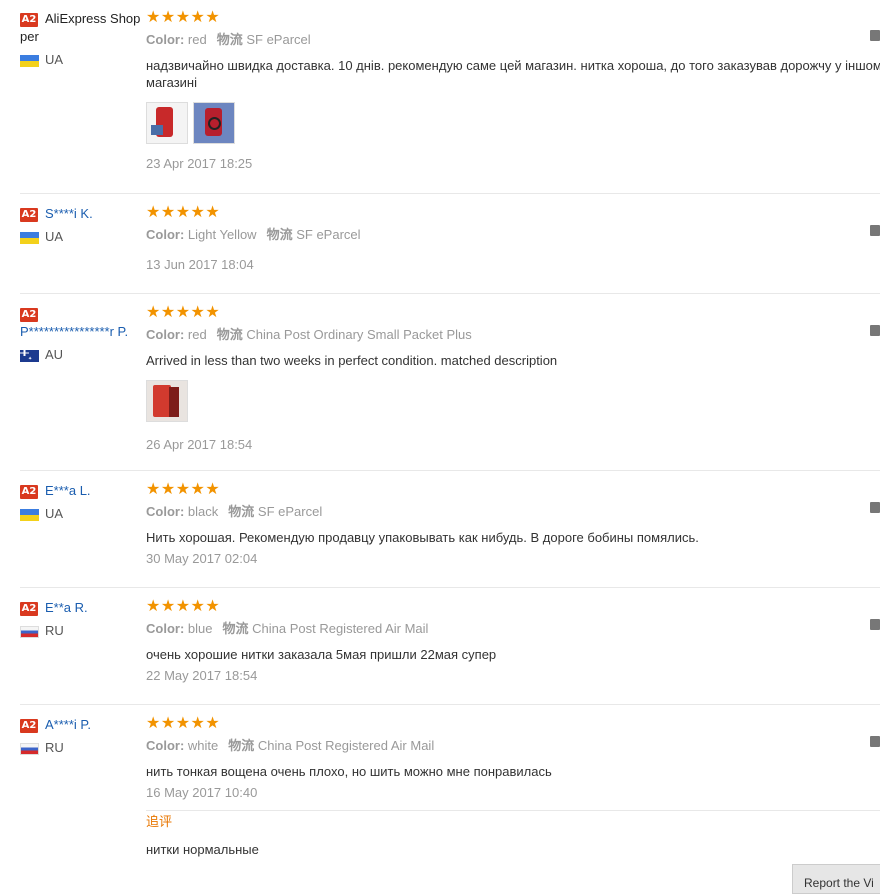 This screenshot has height=894, width=880. Describe the element at coordinates (80, 27) in the screenshot. I see `reviewer-name: A2 AliExpress Shopper` at that location.